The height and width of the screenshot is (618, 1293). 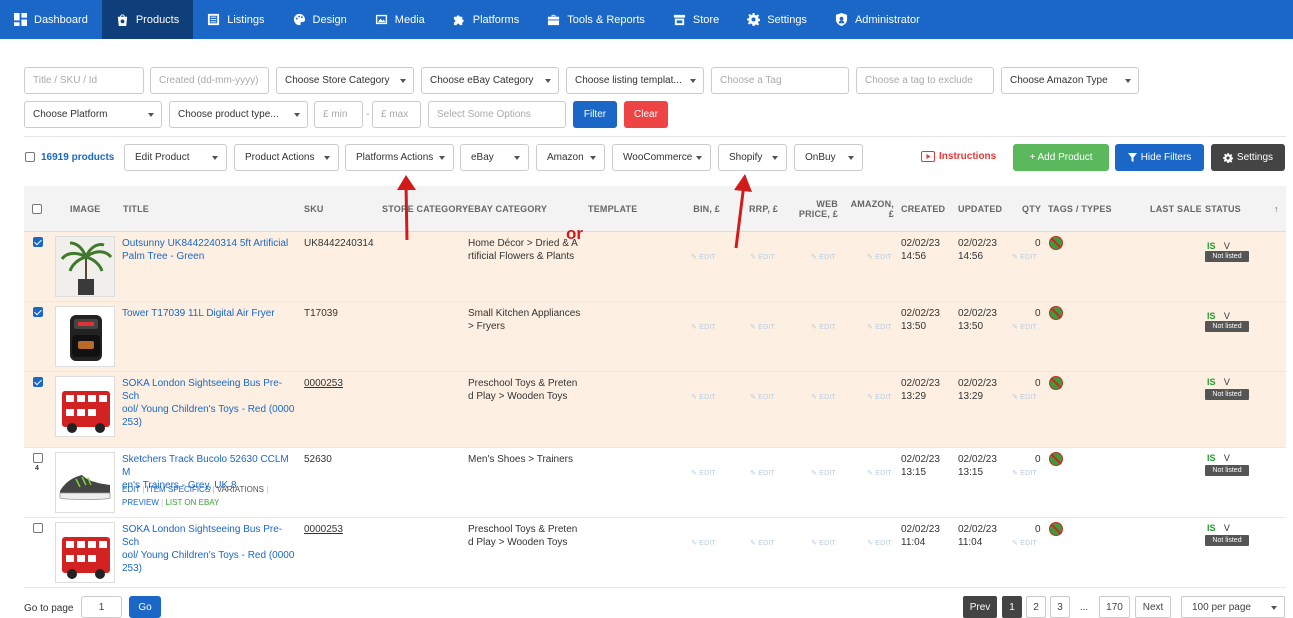 What do you see at coordinates (595, 114) in the screenshot?
I see `filter-button: Filter` at bounding box center [595, 114].